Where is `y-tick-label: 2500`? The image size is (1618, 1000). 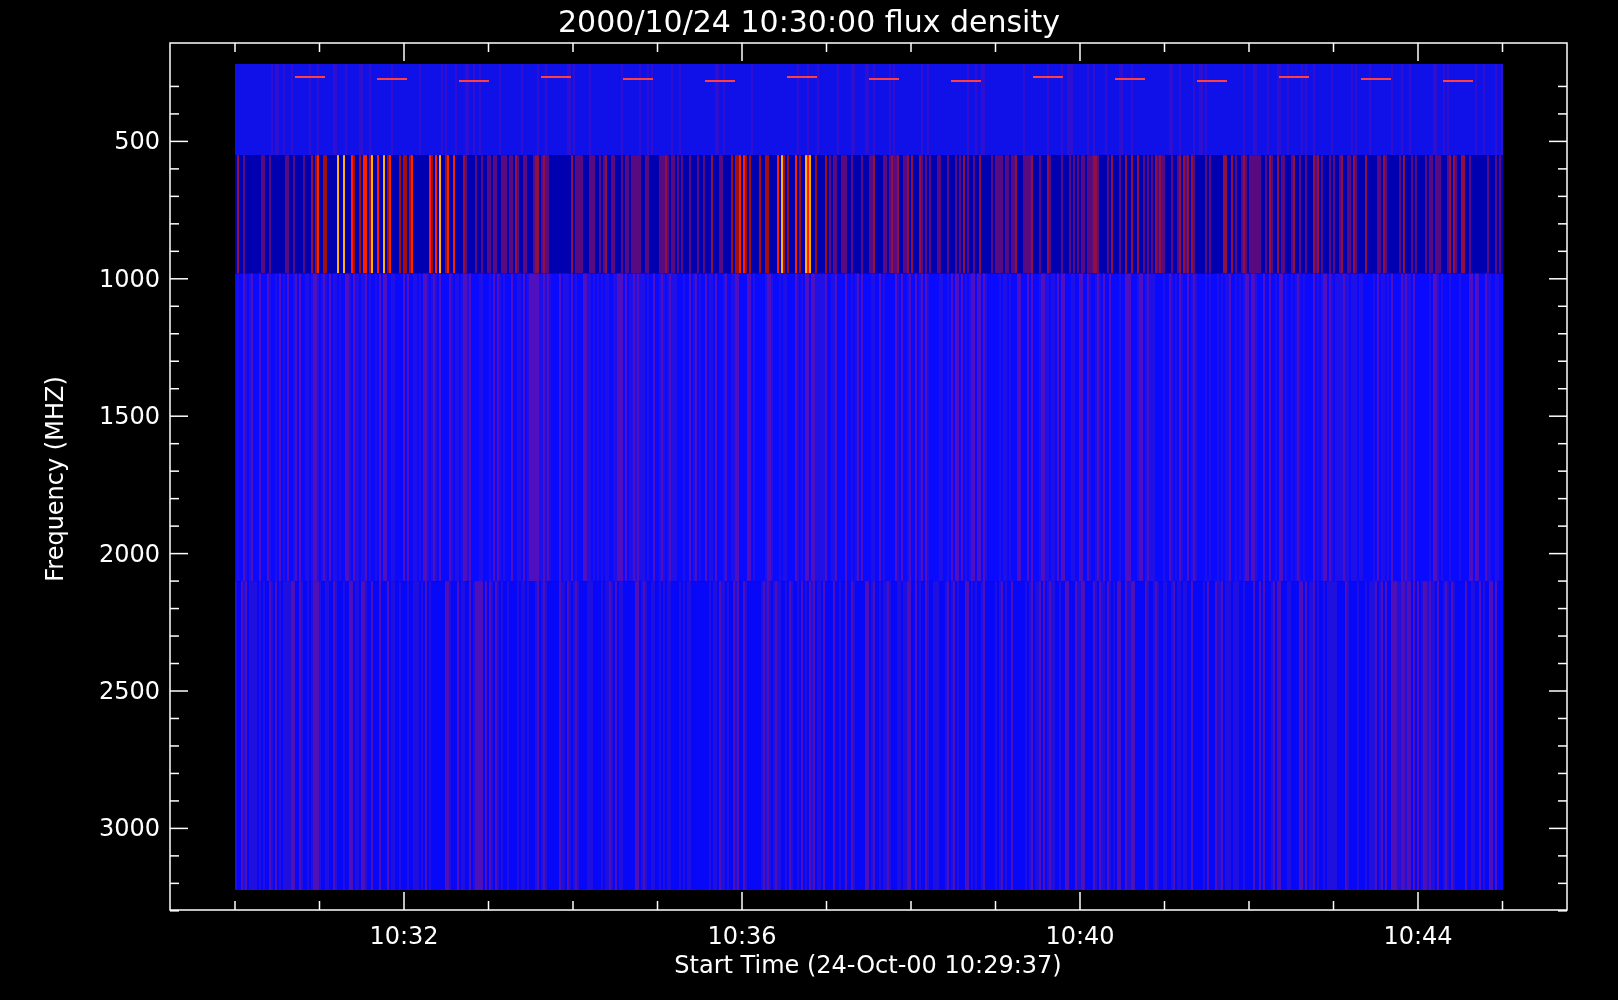 y-tick-label: 2500 is located at coordinates (129, 691).